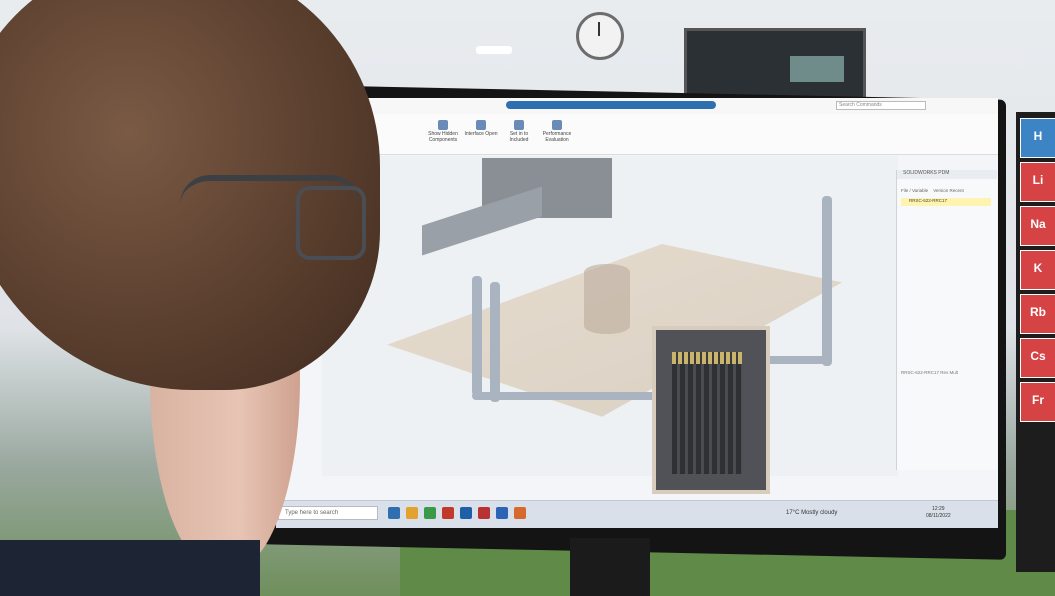 The height and width of the screenshot is (596, 1055). Describe the element at coordinates (817, 69) in the screenshot. I see `door-window` at that location.